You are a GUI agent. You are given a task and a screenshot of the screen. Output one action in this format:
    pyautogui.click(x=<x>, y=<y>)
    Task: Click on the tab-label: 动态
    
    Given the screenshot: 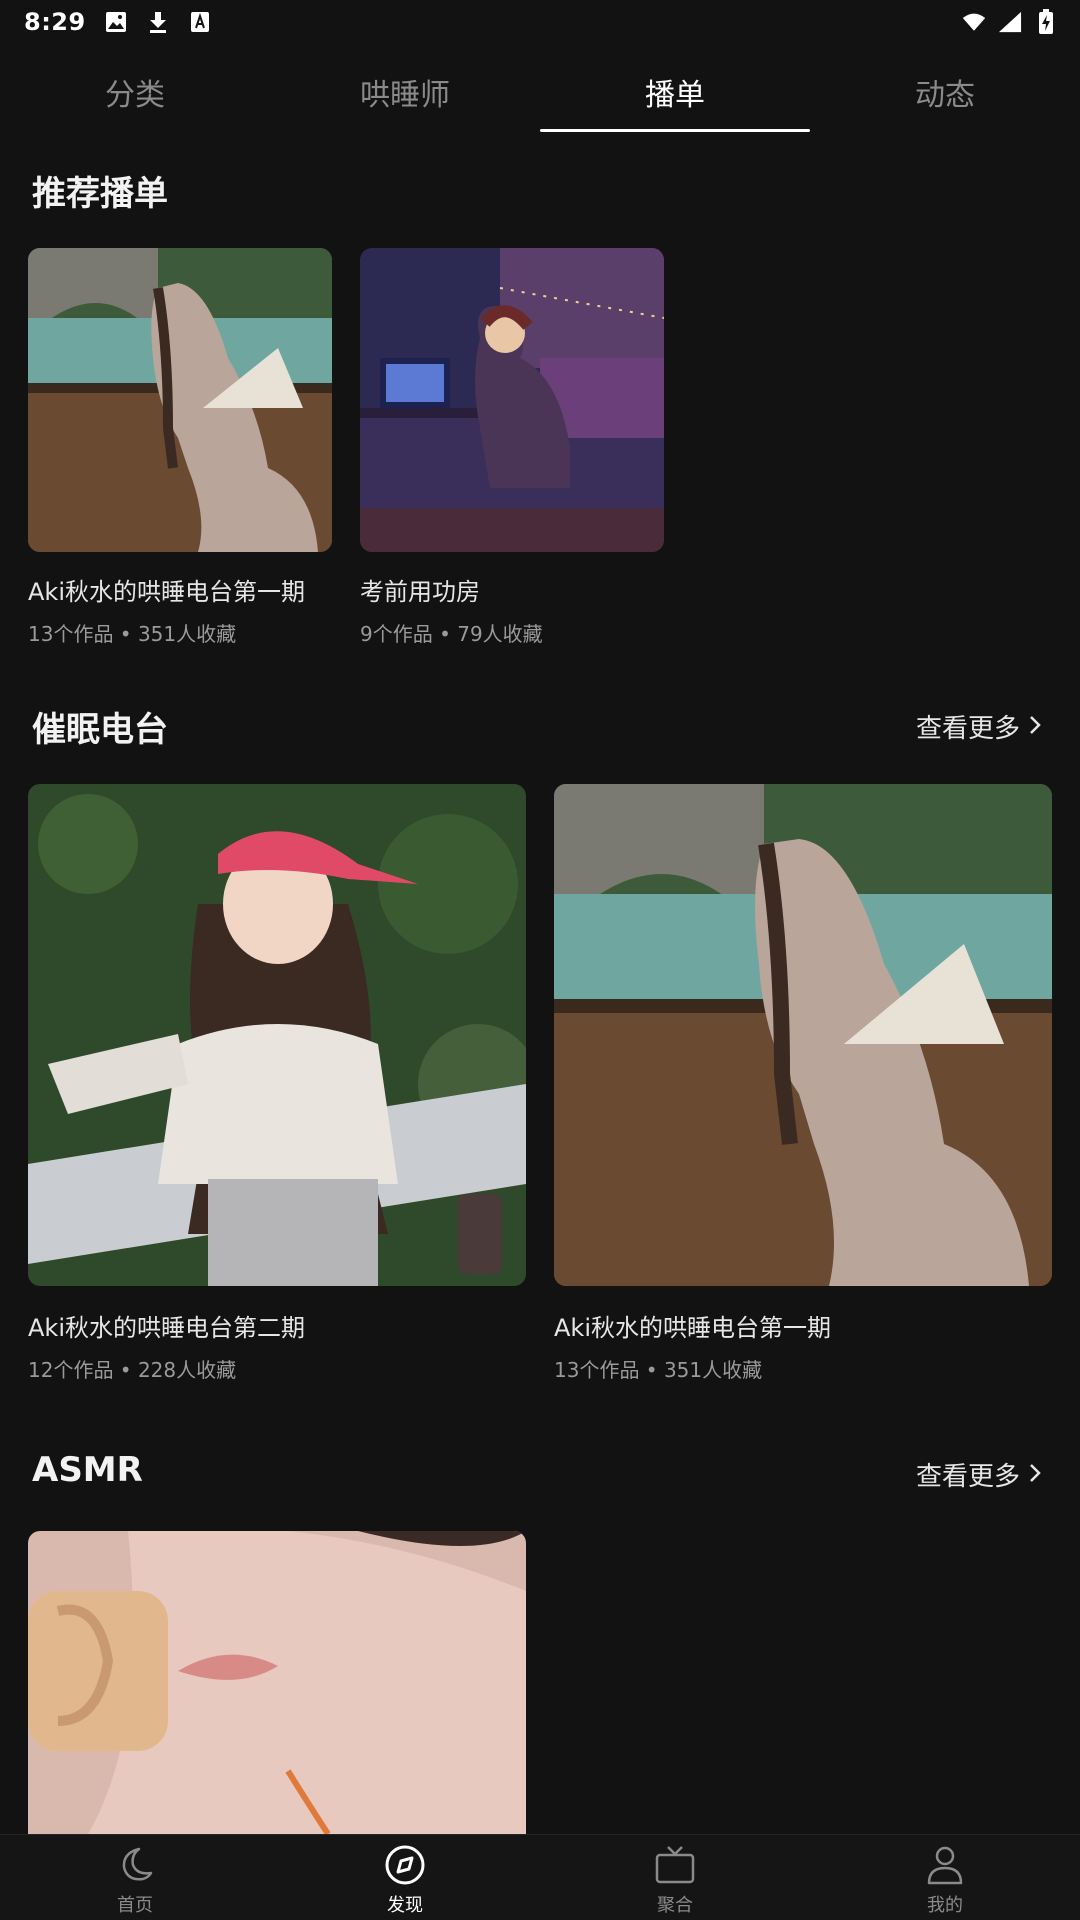 What is the action you would take?
    pyautogui.click(x=945, y=95)
    